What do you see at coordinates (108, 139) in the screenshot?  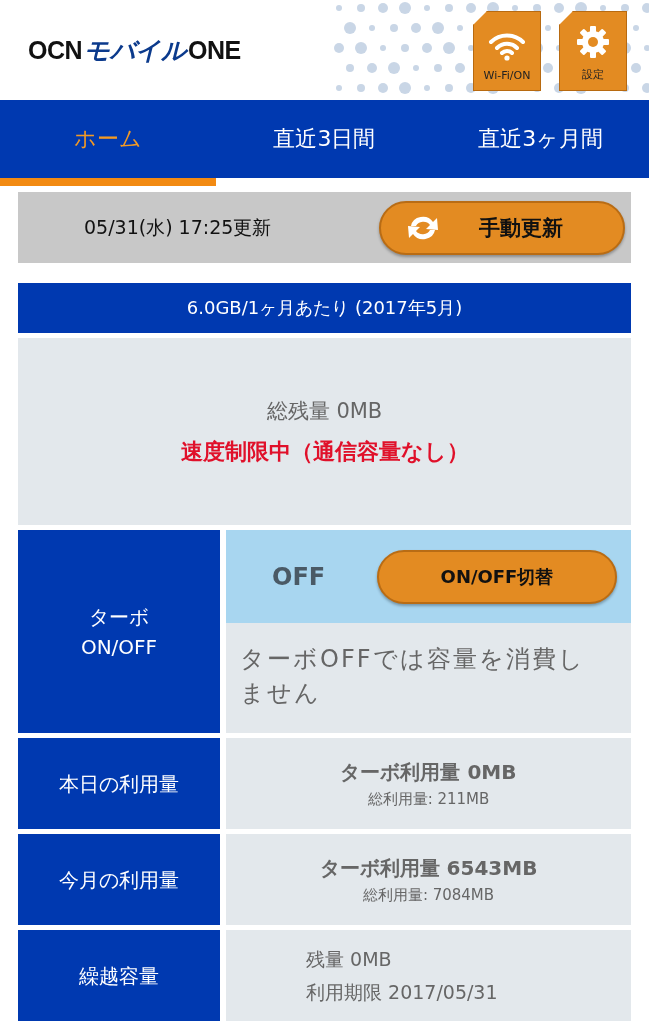 I see `nav-tab: ホーム` at bounding box center [108, 139].